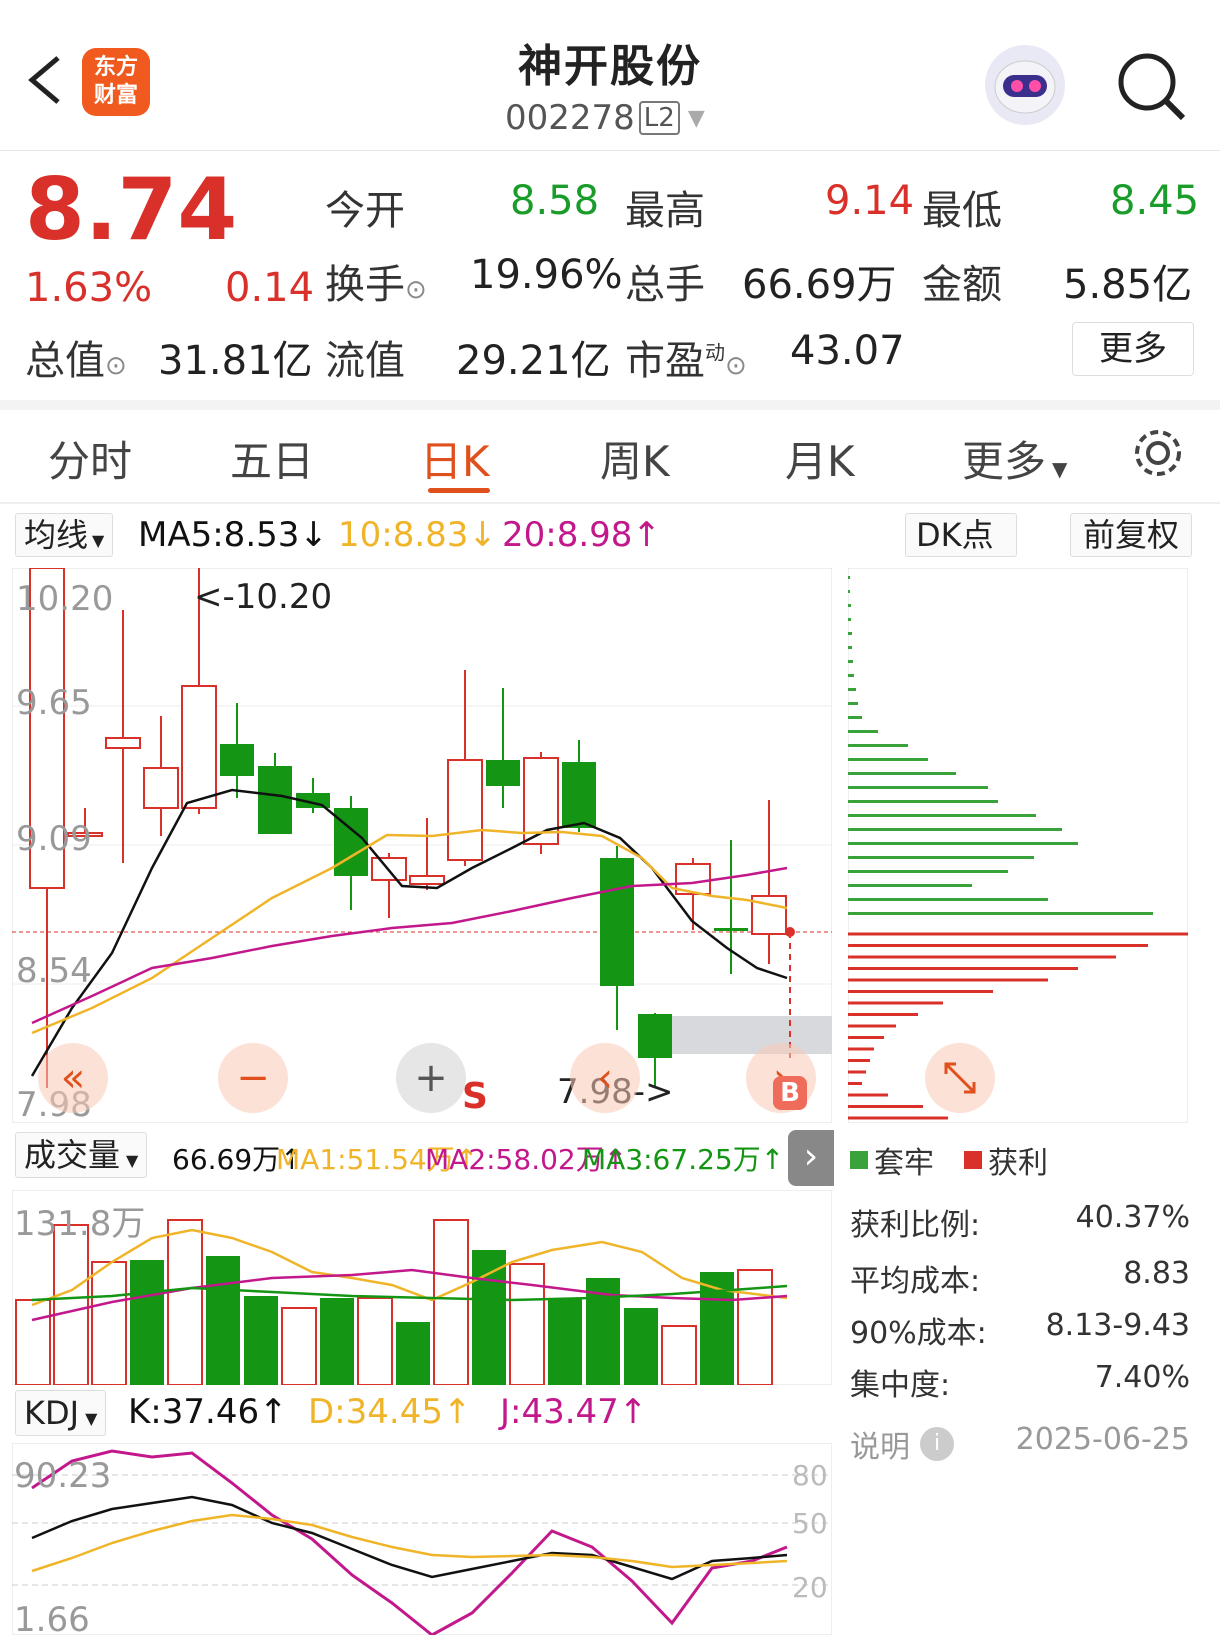 This screenshot has width=1220, height=1635. Describe the element at coordinates (820, 458) in the screenshot. I see `tab-yuek: 月K` at that location.